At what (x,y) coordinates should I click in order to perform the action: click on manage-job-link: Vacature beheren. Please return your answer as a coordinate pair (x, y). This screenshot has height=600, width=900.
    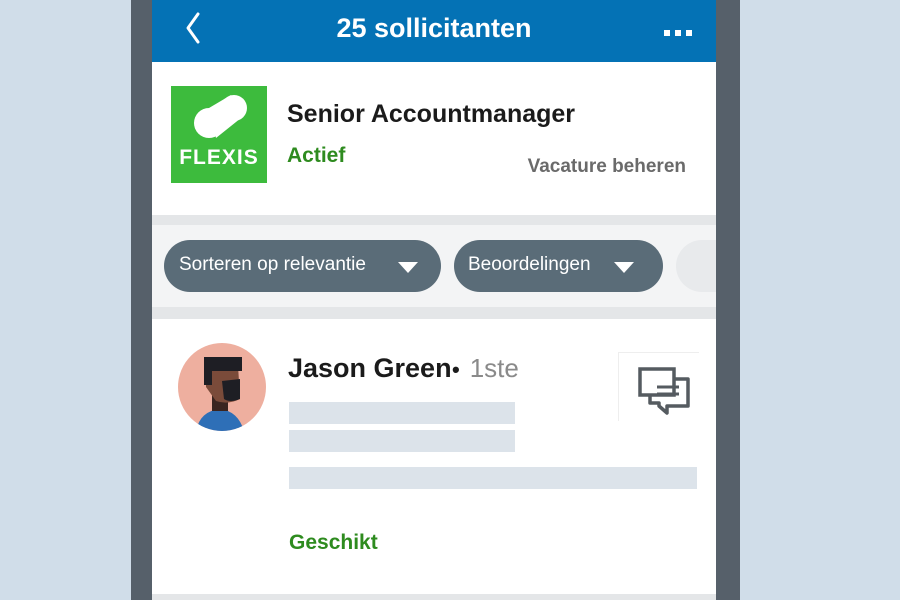
    Looking at the image, I should click on (607, 167).